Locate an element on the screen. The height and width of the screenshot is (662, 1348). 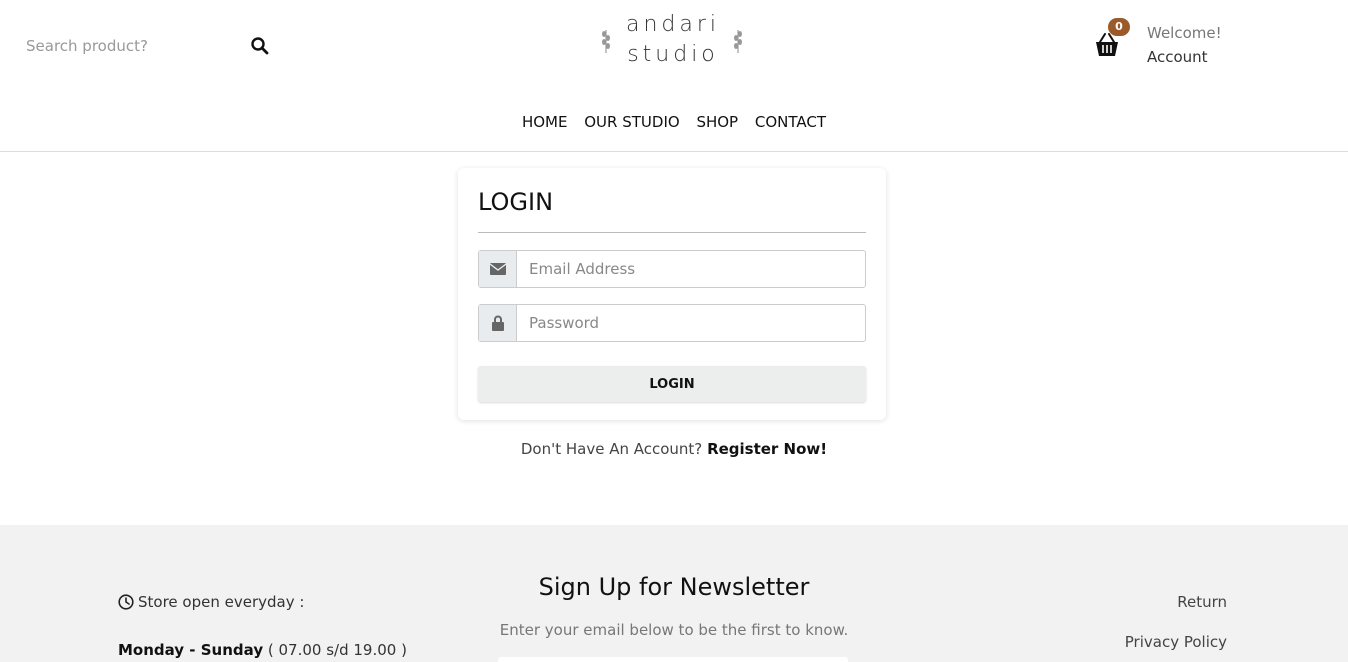
nav-home: HOME is located at coordinates (545, 122).